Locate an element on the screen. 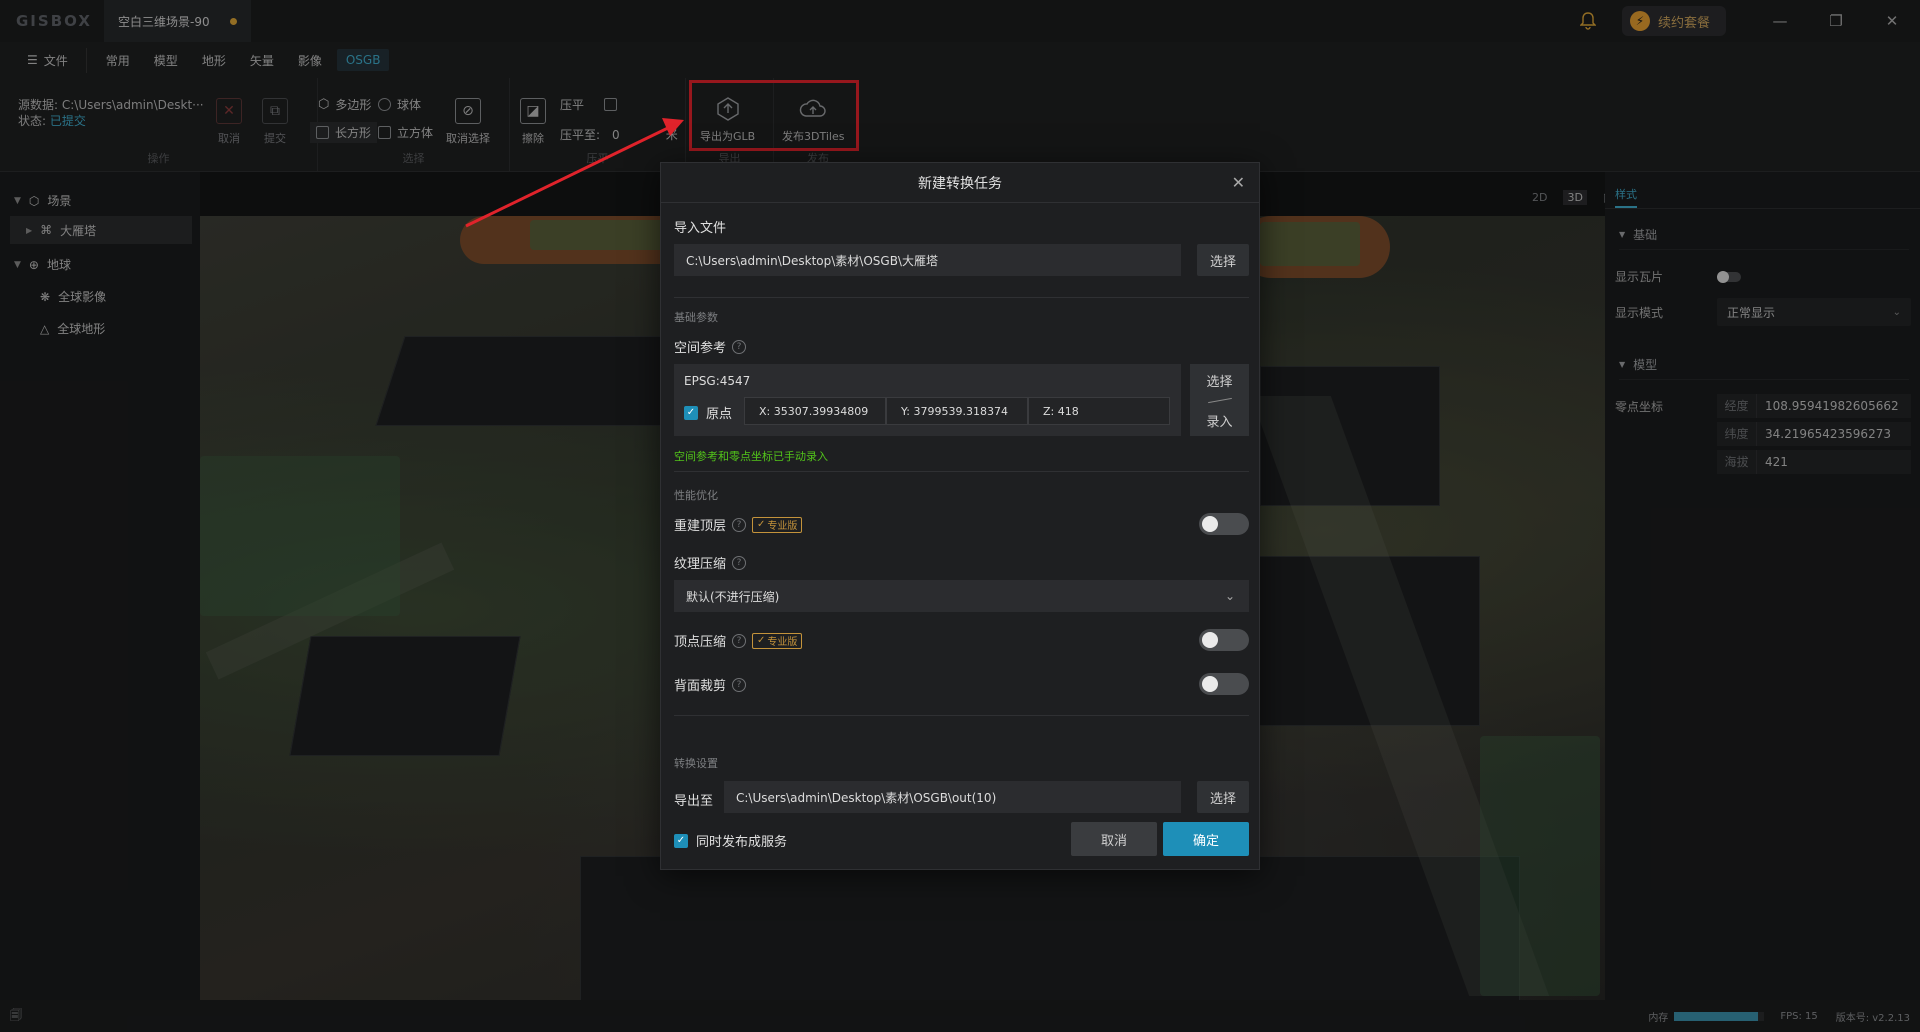  epsg-value: EPSG:4547 is located at coordinates (717, 381).